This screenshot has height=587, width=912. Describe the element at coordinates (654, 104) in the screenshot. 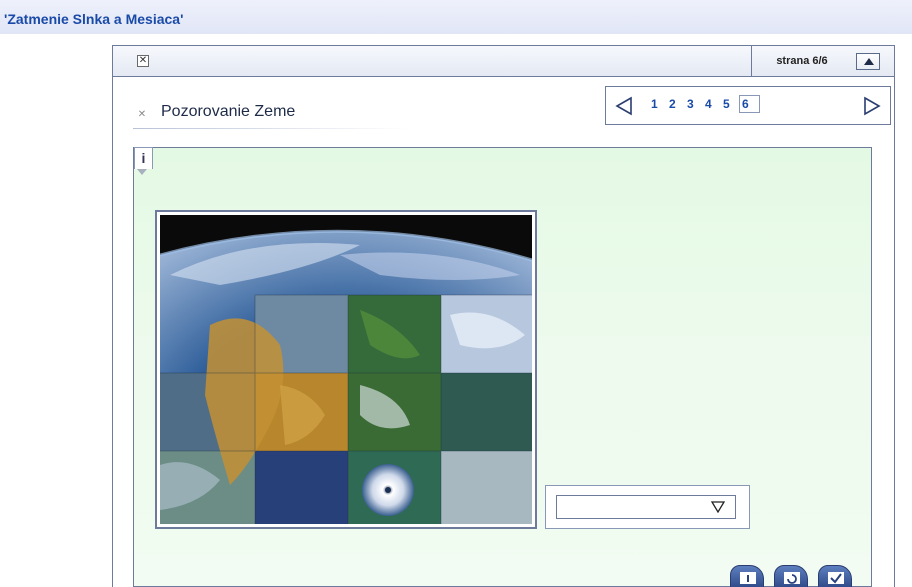

I see `page-link-1: 1` at that location.